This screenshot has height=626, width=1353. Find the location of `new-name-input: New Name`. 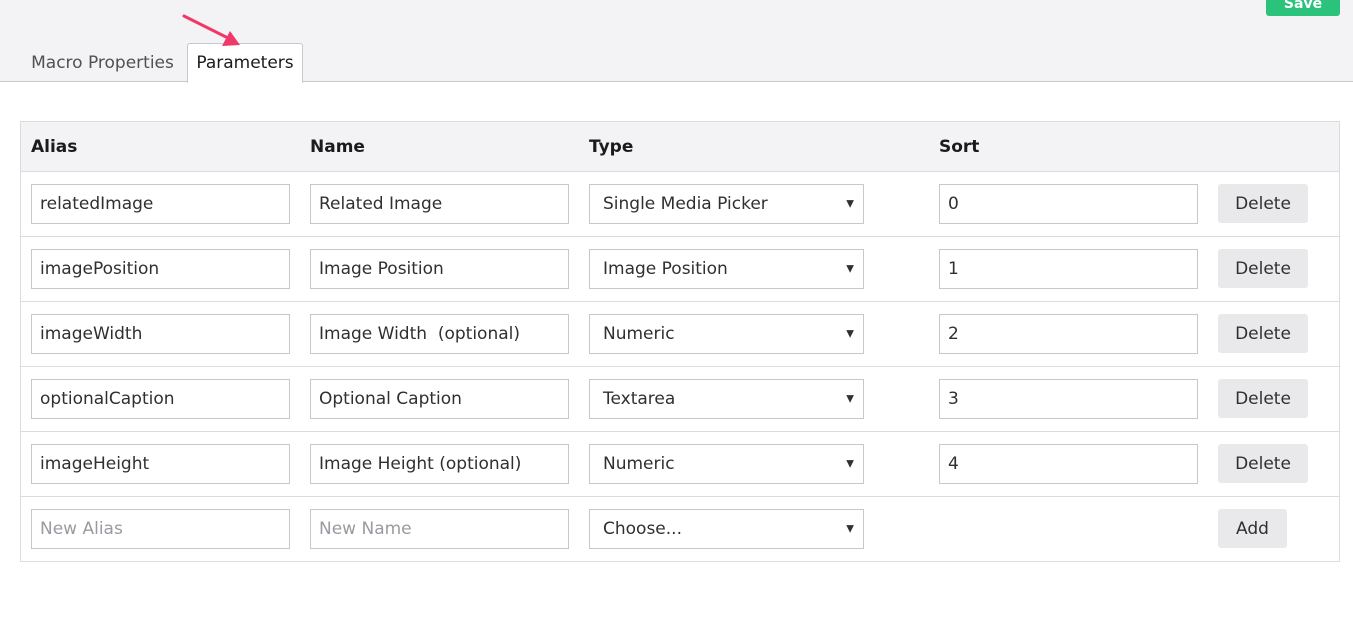

new-name-input: New Name is located at coordinates (439, 529).